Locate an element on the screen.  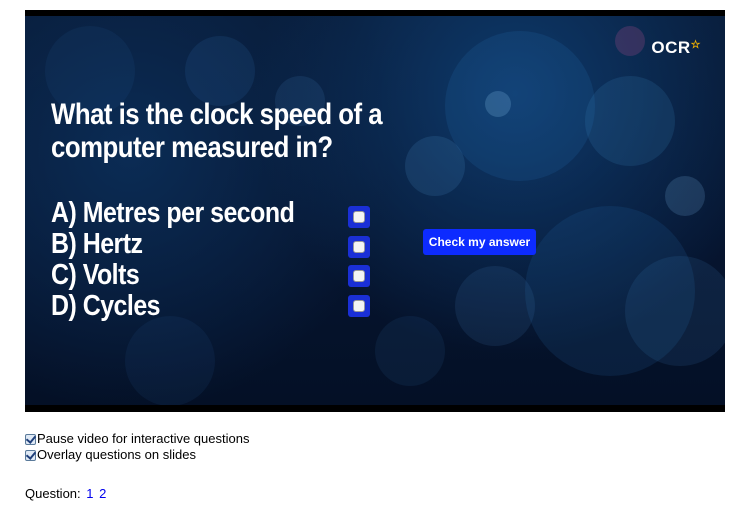
ocr-logo: OCR☆ is located at coordinates (676, 47).